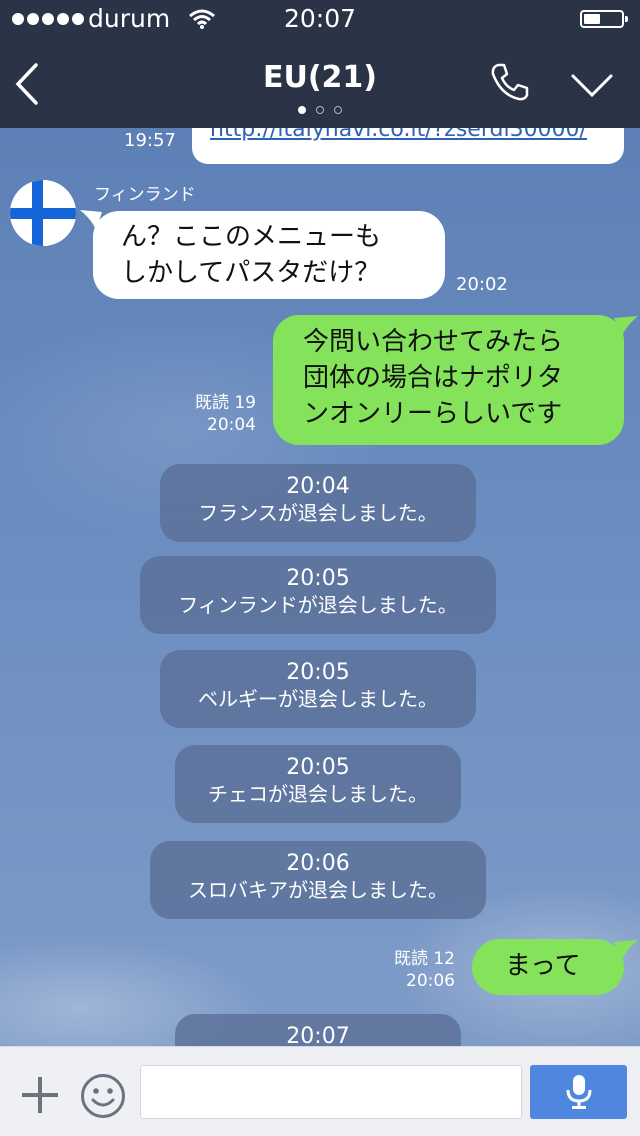 This screenshot has width=640, height=1136. What do you see at coordinates (318, 863) in the screenshot?
I see `system-time: 20:06` at bounding box center [318, 863].